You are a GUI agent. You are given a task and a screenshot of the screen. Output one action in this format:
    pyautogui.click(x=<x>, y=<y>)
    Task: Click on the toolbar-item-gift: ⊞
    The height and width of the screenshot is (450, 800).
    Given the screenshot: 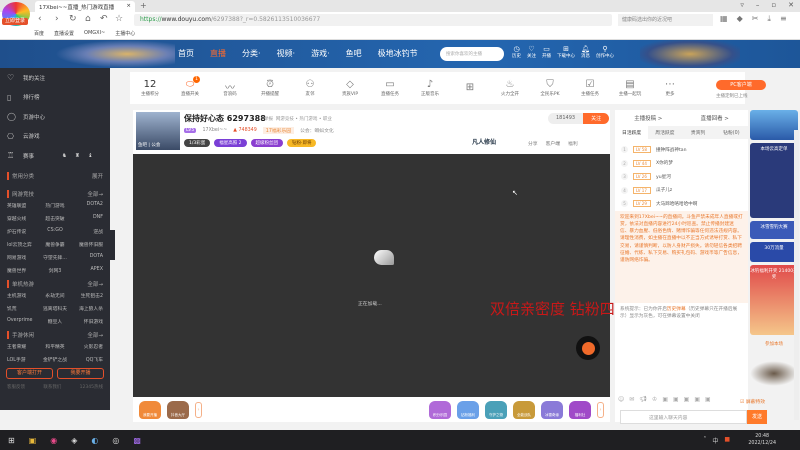 What is the action you would take?
    pyautogui.click(x=470, y=88)
    